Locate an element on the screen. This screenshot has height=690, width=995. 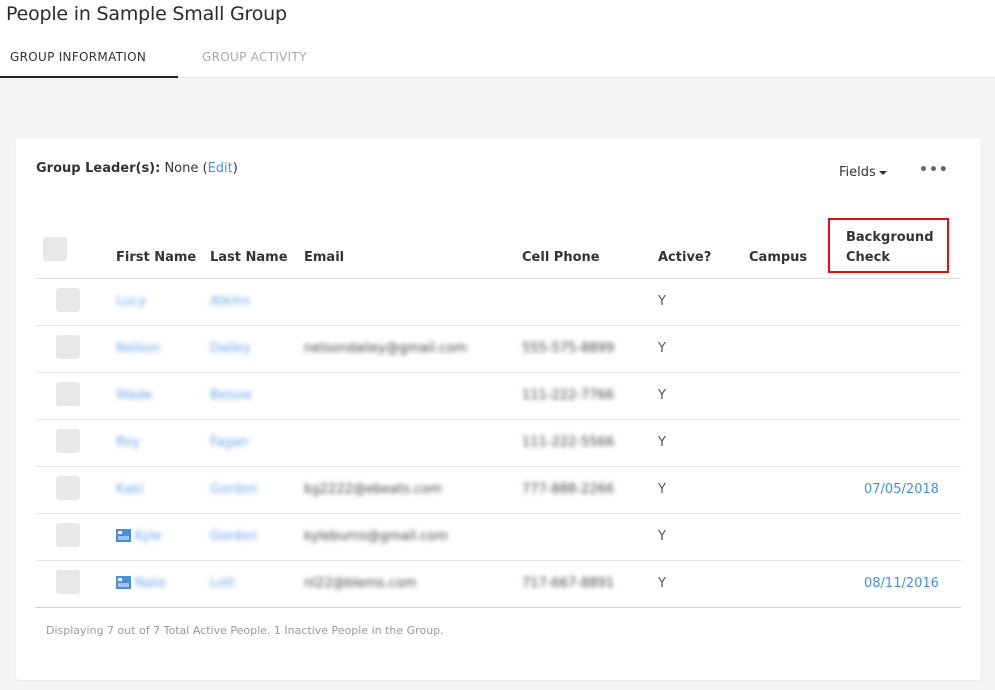
first-name-cell: Nelson is located at coordinates (163, 349).